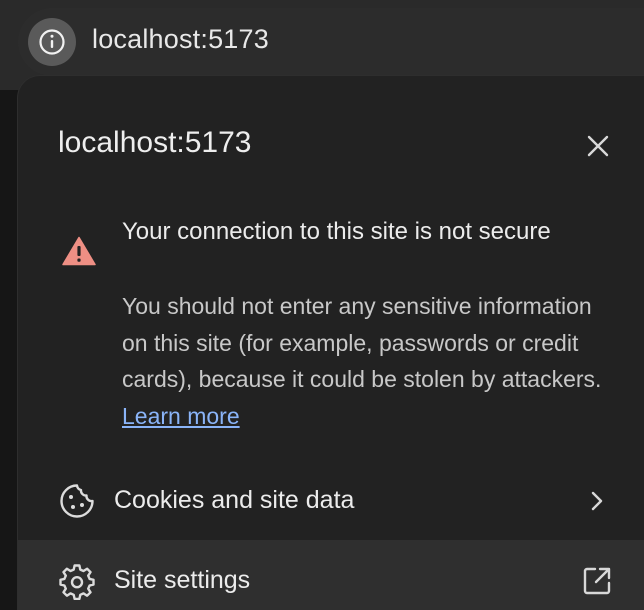 The height and width of the screenshot is (610, 644). I want to click on cookie-icon, so click(77, 501).